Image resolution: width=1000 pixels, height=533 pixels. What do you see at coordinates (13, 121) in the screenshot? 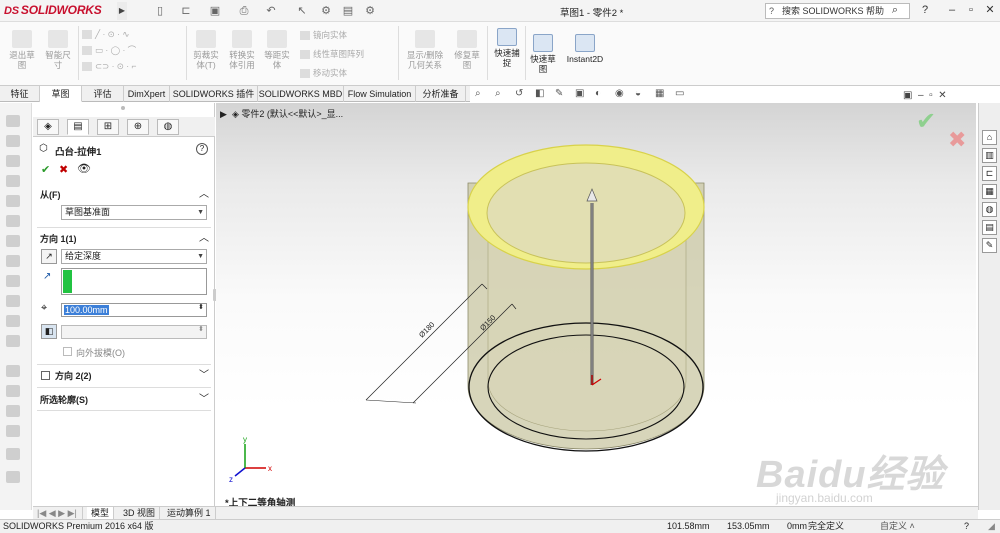
I see `extrude-icon` at bounding box center [13, 121].